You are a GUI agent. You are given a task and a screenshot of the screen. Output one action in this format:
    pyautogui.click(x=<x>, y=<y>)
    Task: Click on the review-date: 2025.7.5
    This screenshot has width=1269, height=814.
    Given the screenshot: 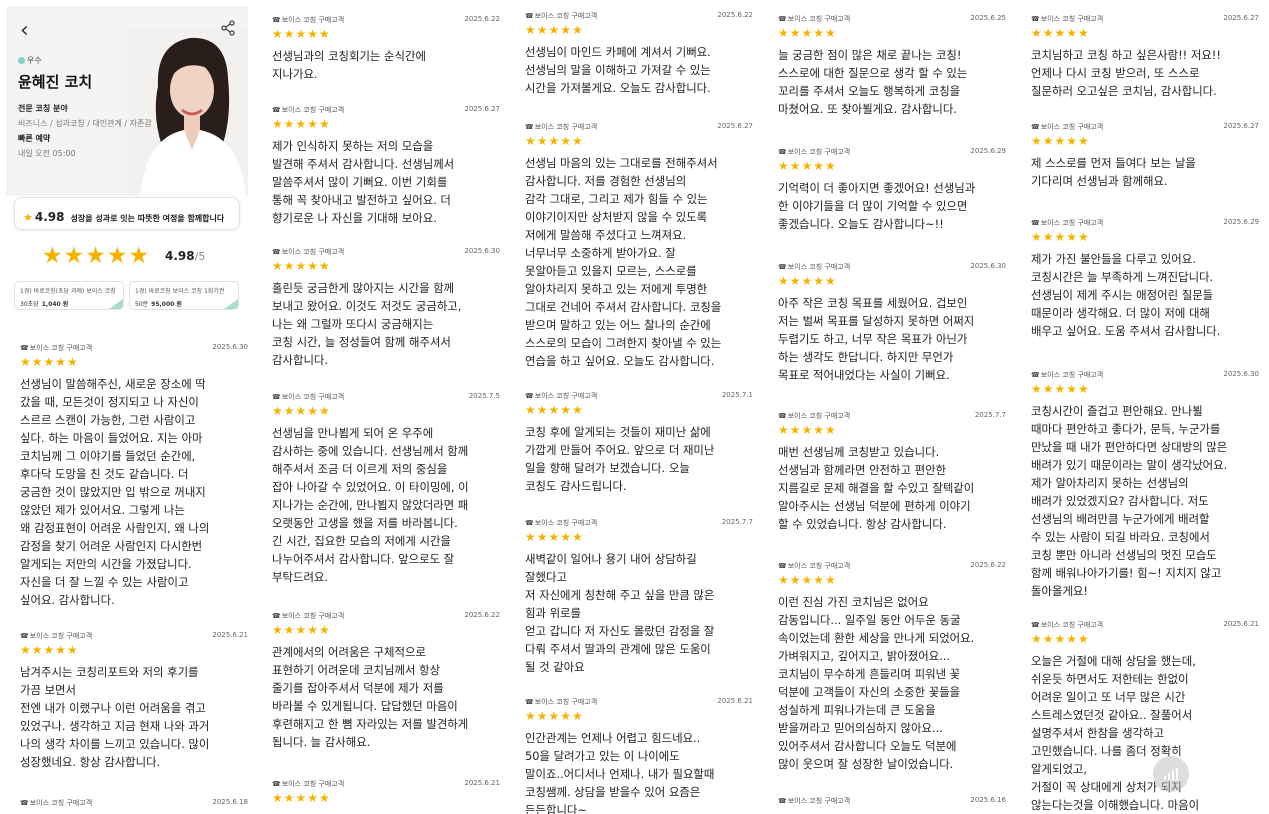 What is the action you would take?
    pyautogui.click(x=484, y=396)
    